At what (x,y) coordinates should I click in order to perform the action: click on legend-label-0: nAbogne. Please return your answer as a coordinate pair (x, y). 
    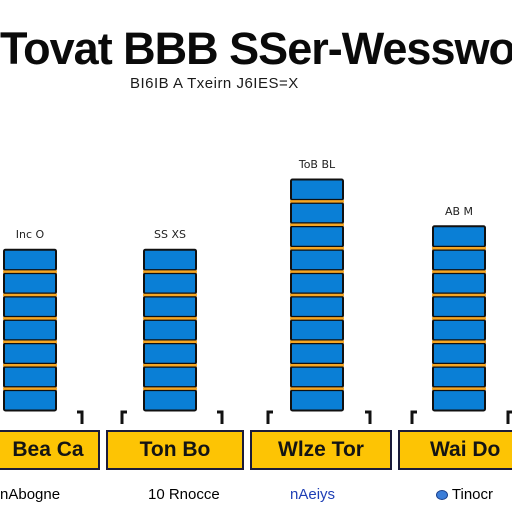
    Looking at the image, I should click on (30, 494).